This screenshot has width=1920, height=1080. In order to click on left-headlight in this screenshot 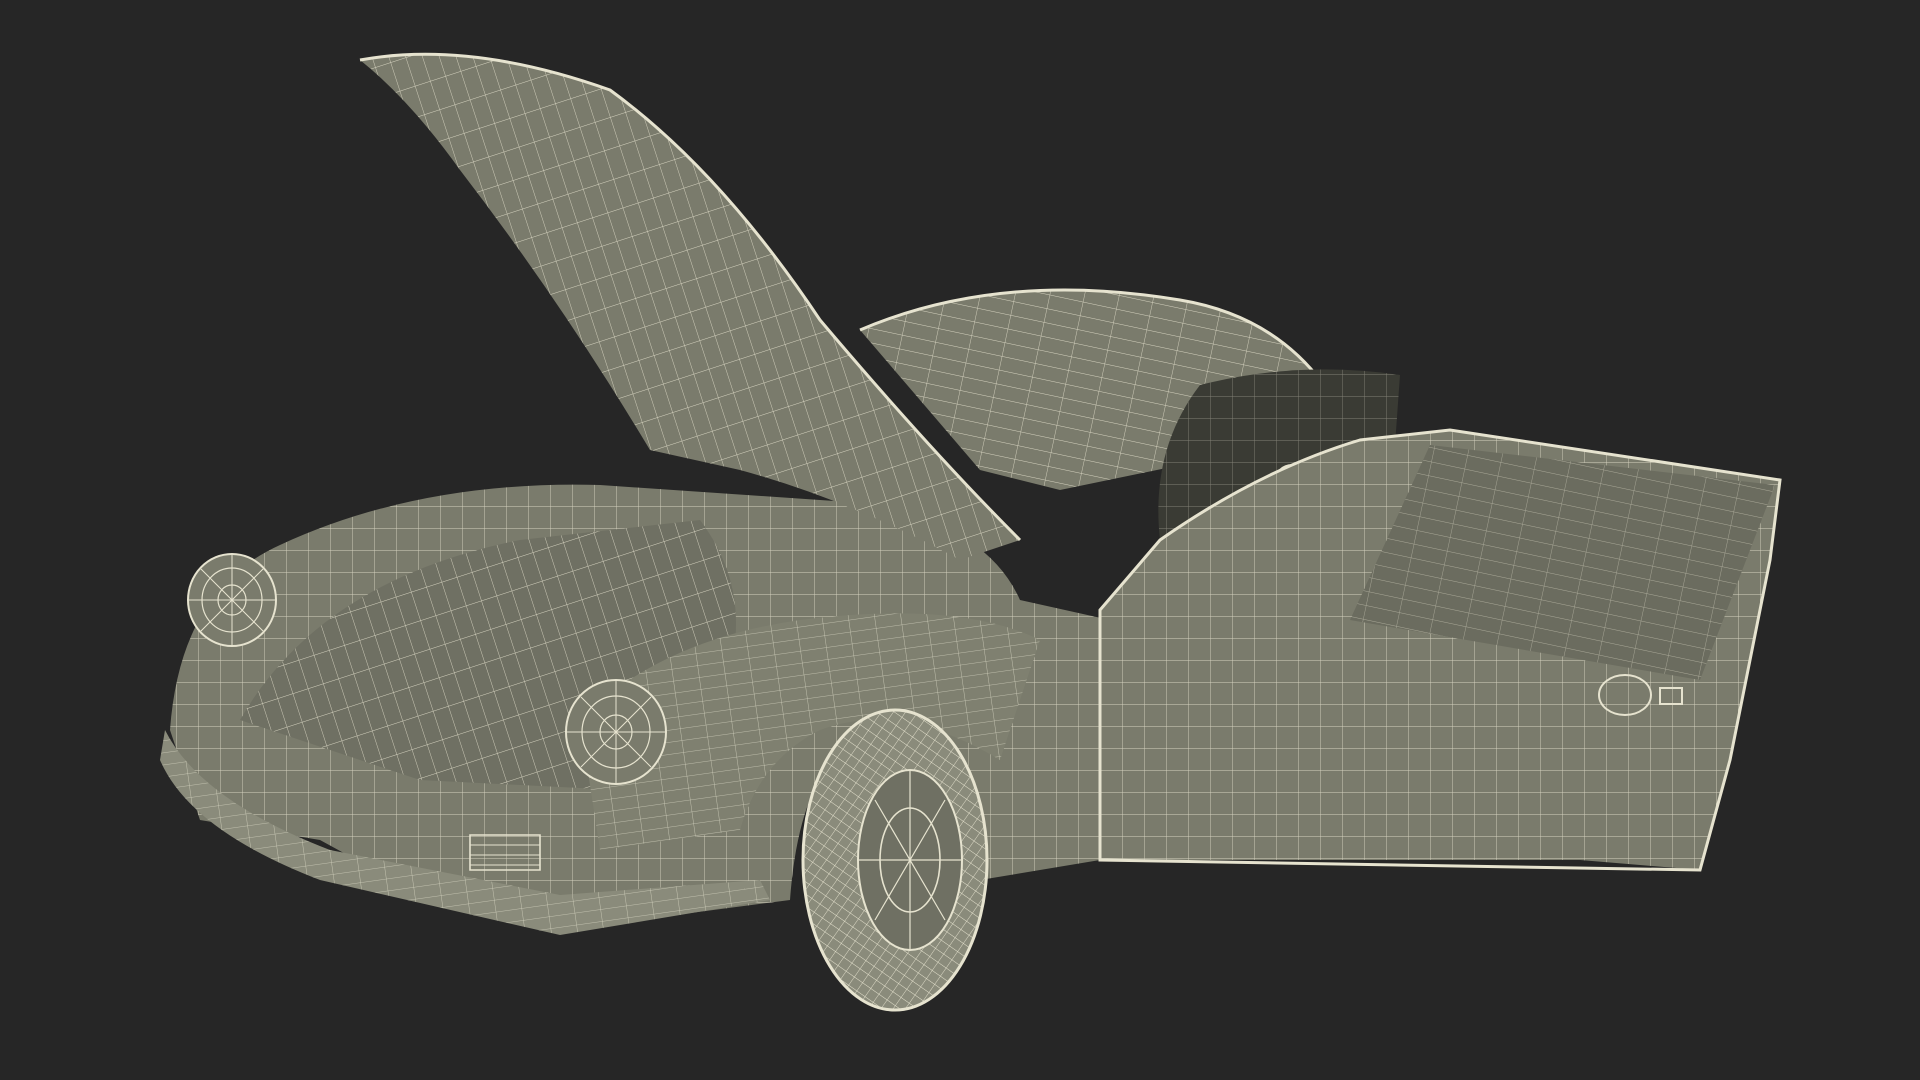, I will do `click(232, 600)`.